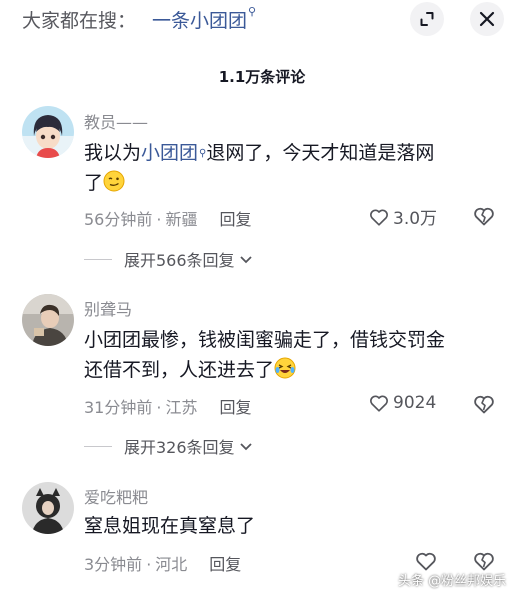 This screenshot has height=600, width=524. What do you see at coordinates (262, 20) in the screenshot?
I see `top-bar: 大家都在搜： 一条小团团⚲` at bounding box center [262, 20].